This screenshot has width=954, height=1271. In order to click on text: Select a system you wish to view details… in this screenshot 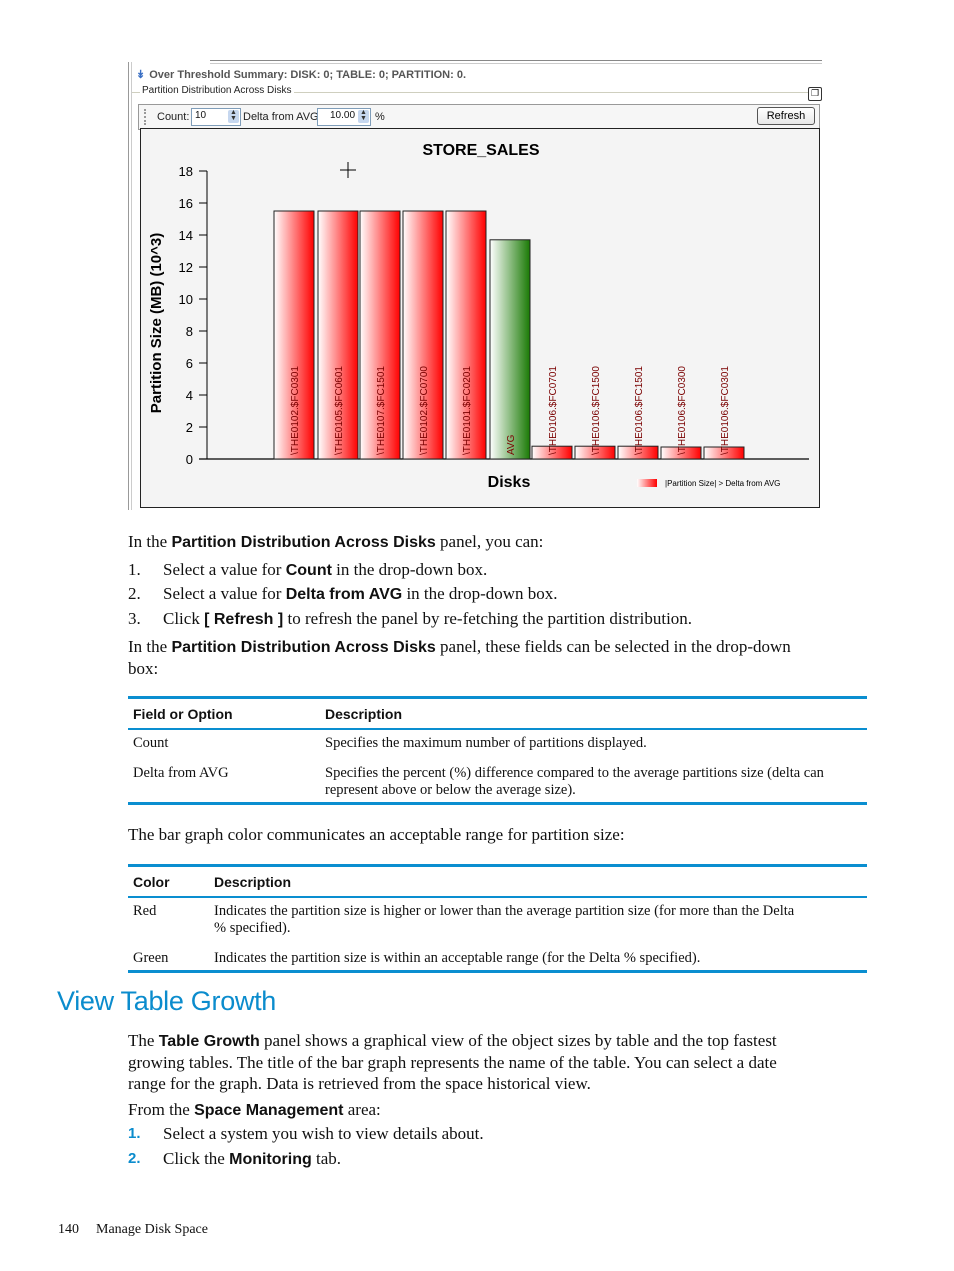, I will do `click(323, 1133)`.